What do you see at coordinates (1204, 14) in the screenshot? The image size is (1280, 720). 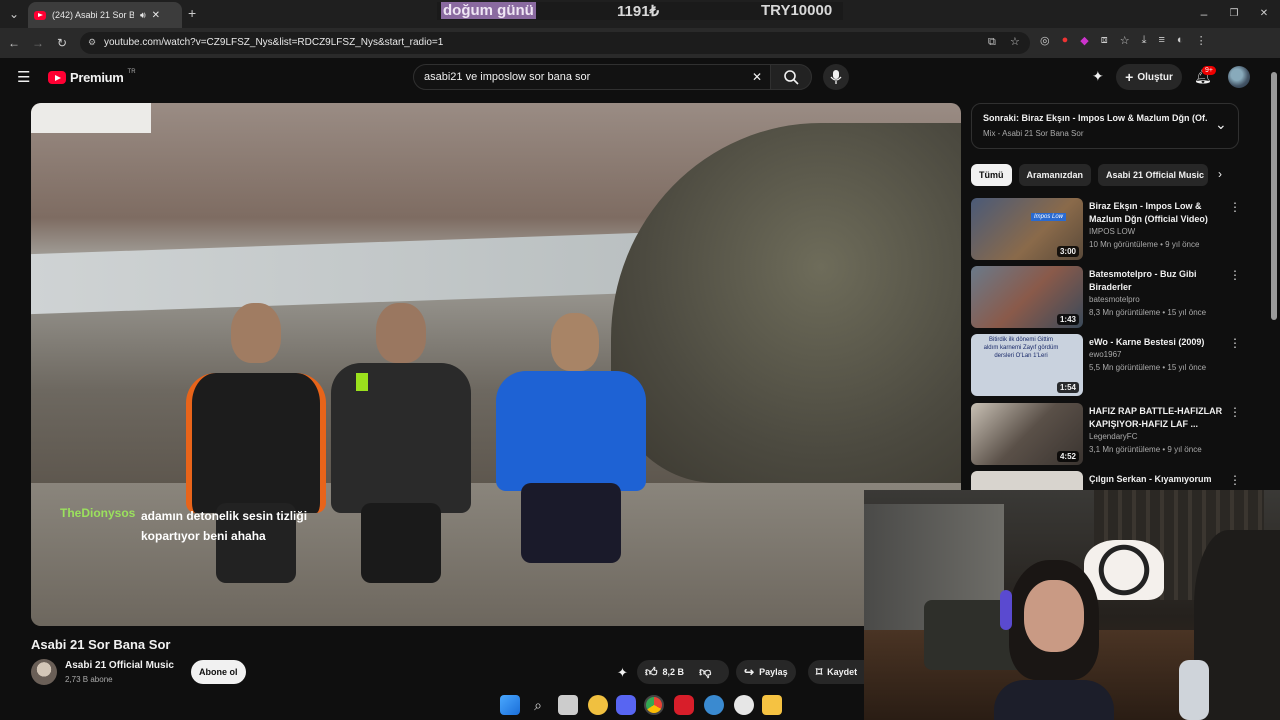 I see `minimize-icon: –` at bounding box center [1204, 14].